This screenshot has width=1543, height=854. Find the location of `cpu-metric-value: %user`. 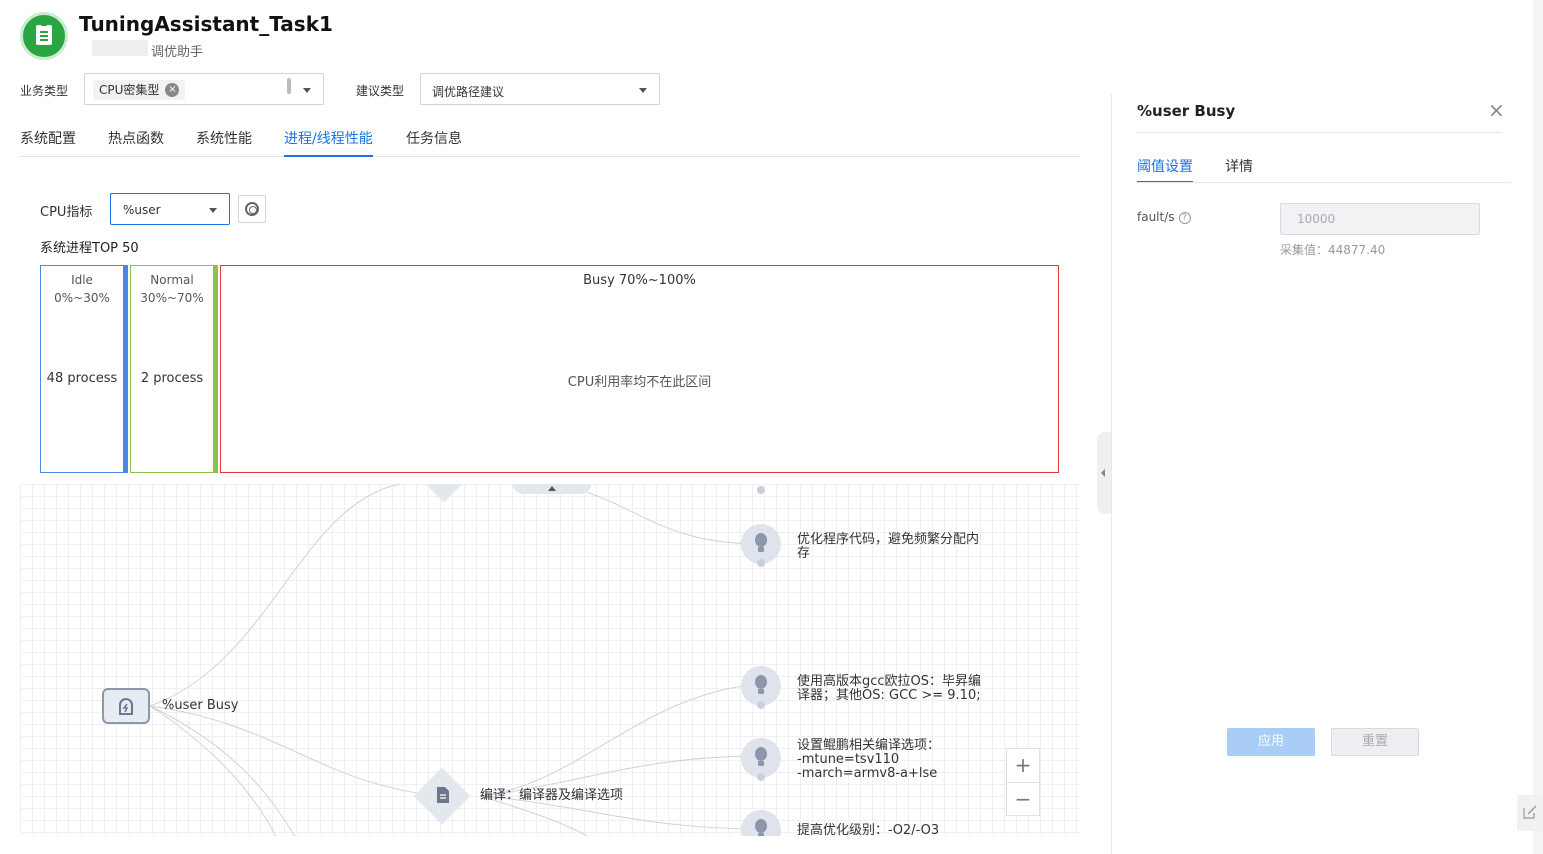

cpu-metric-value: %user is located at coordinates (142, 210).